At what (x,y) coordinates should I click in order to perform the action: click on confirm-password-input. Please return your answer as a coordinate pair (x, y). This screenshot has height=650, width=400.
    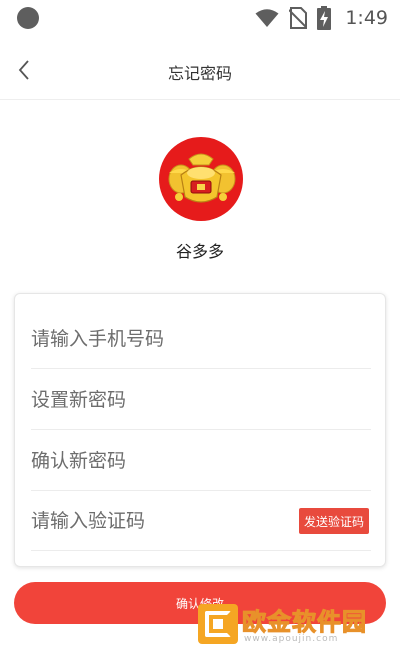
    Looking at the image, I should click on (201, 460).